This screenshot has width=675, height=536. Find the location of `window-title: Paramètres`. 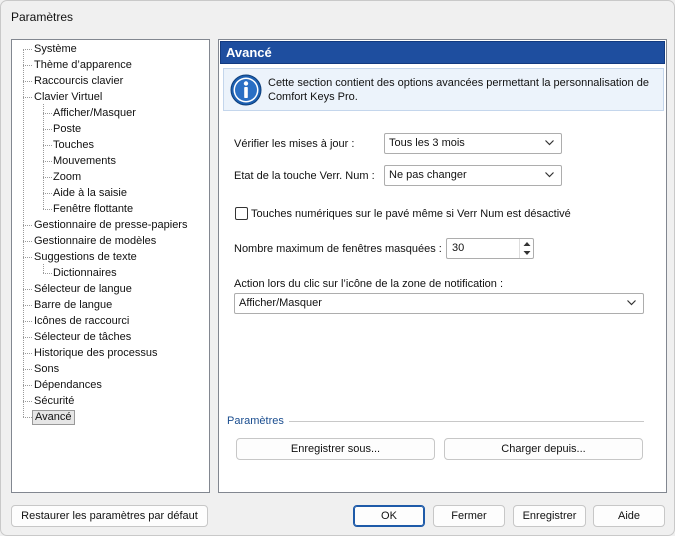

window-title: Paramètres is located at coordinates (42, 17).